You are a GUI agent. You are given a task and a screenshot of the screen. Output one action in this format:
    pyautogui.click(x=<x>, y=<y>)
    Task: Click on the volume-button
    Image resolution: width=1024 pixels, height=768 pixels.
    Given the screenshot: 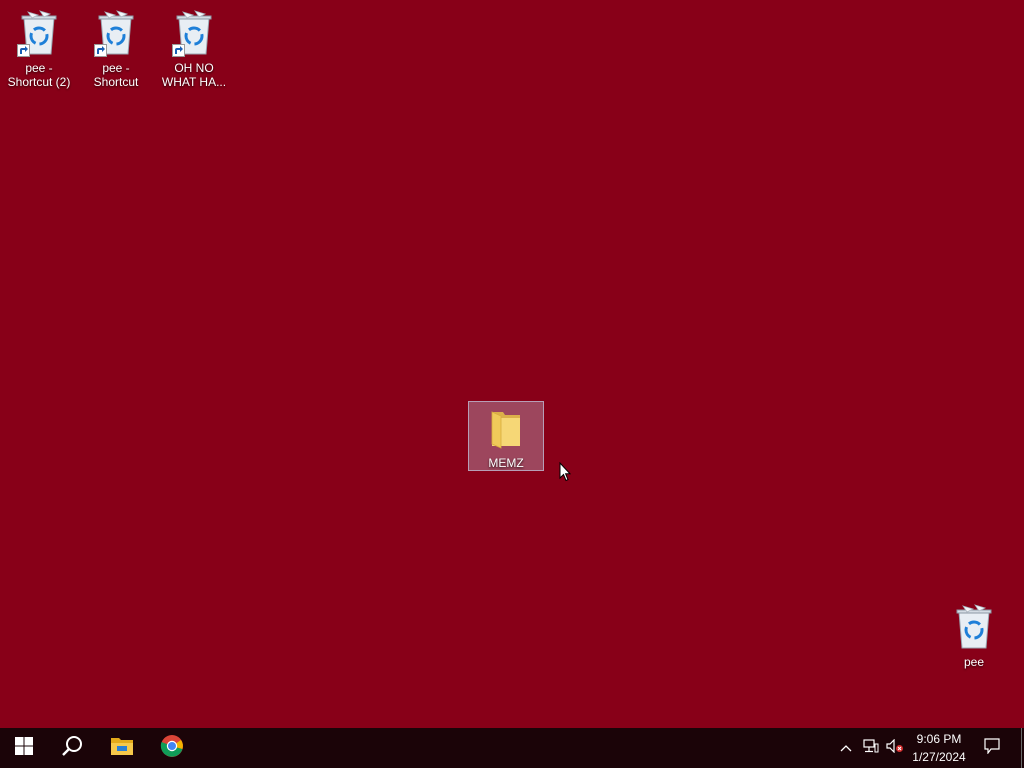 What is the action you would take?
    pyautogui.click(x=895, y=748)
    